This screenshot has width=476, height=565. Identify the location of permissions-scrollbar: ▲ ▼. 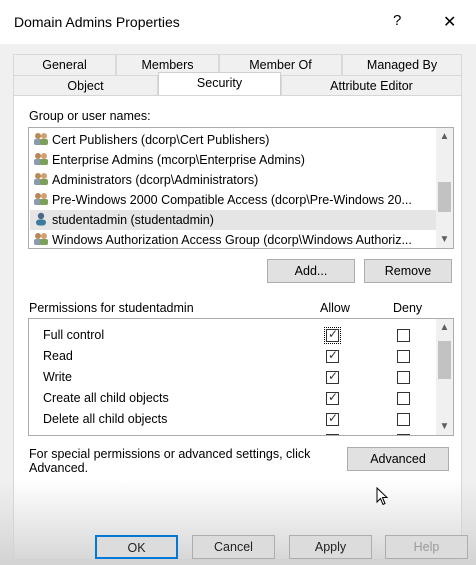
(444, 377).